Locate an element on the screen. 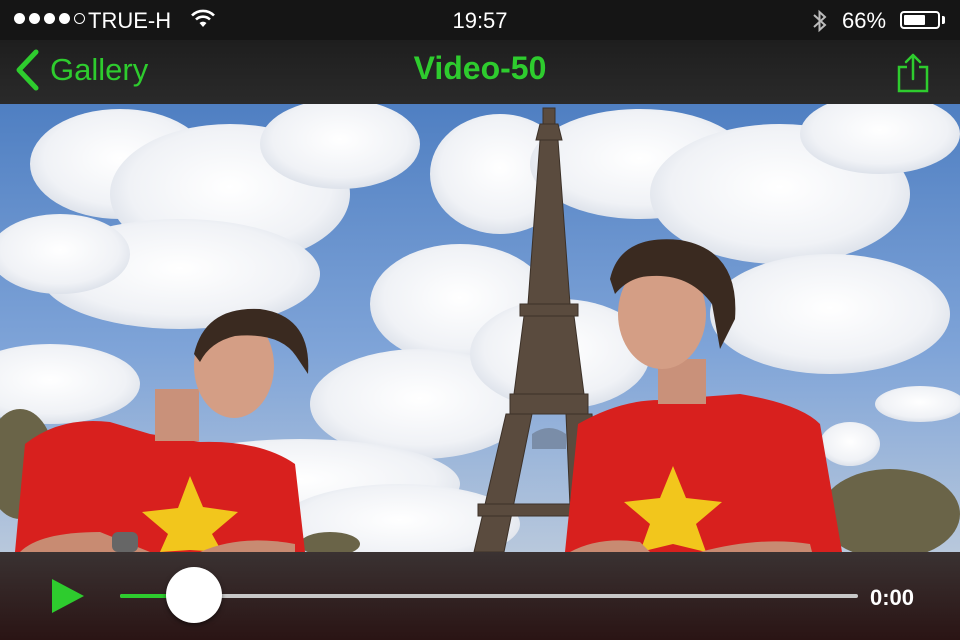 The width and height of the screenshot is (960, 640). play-icon is located at coordinates (68, 596).